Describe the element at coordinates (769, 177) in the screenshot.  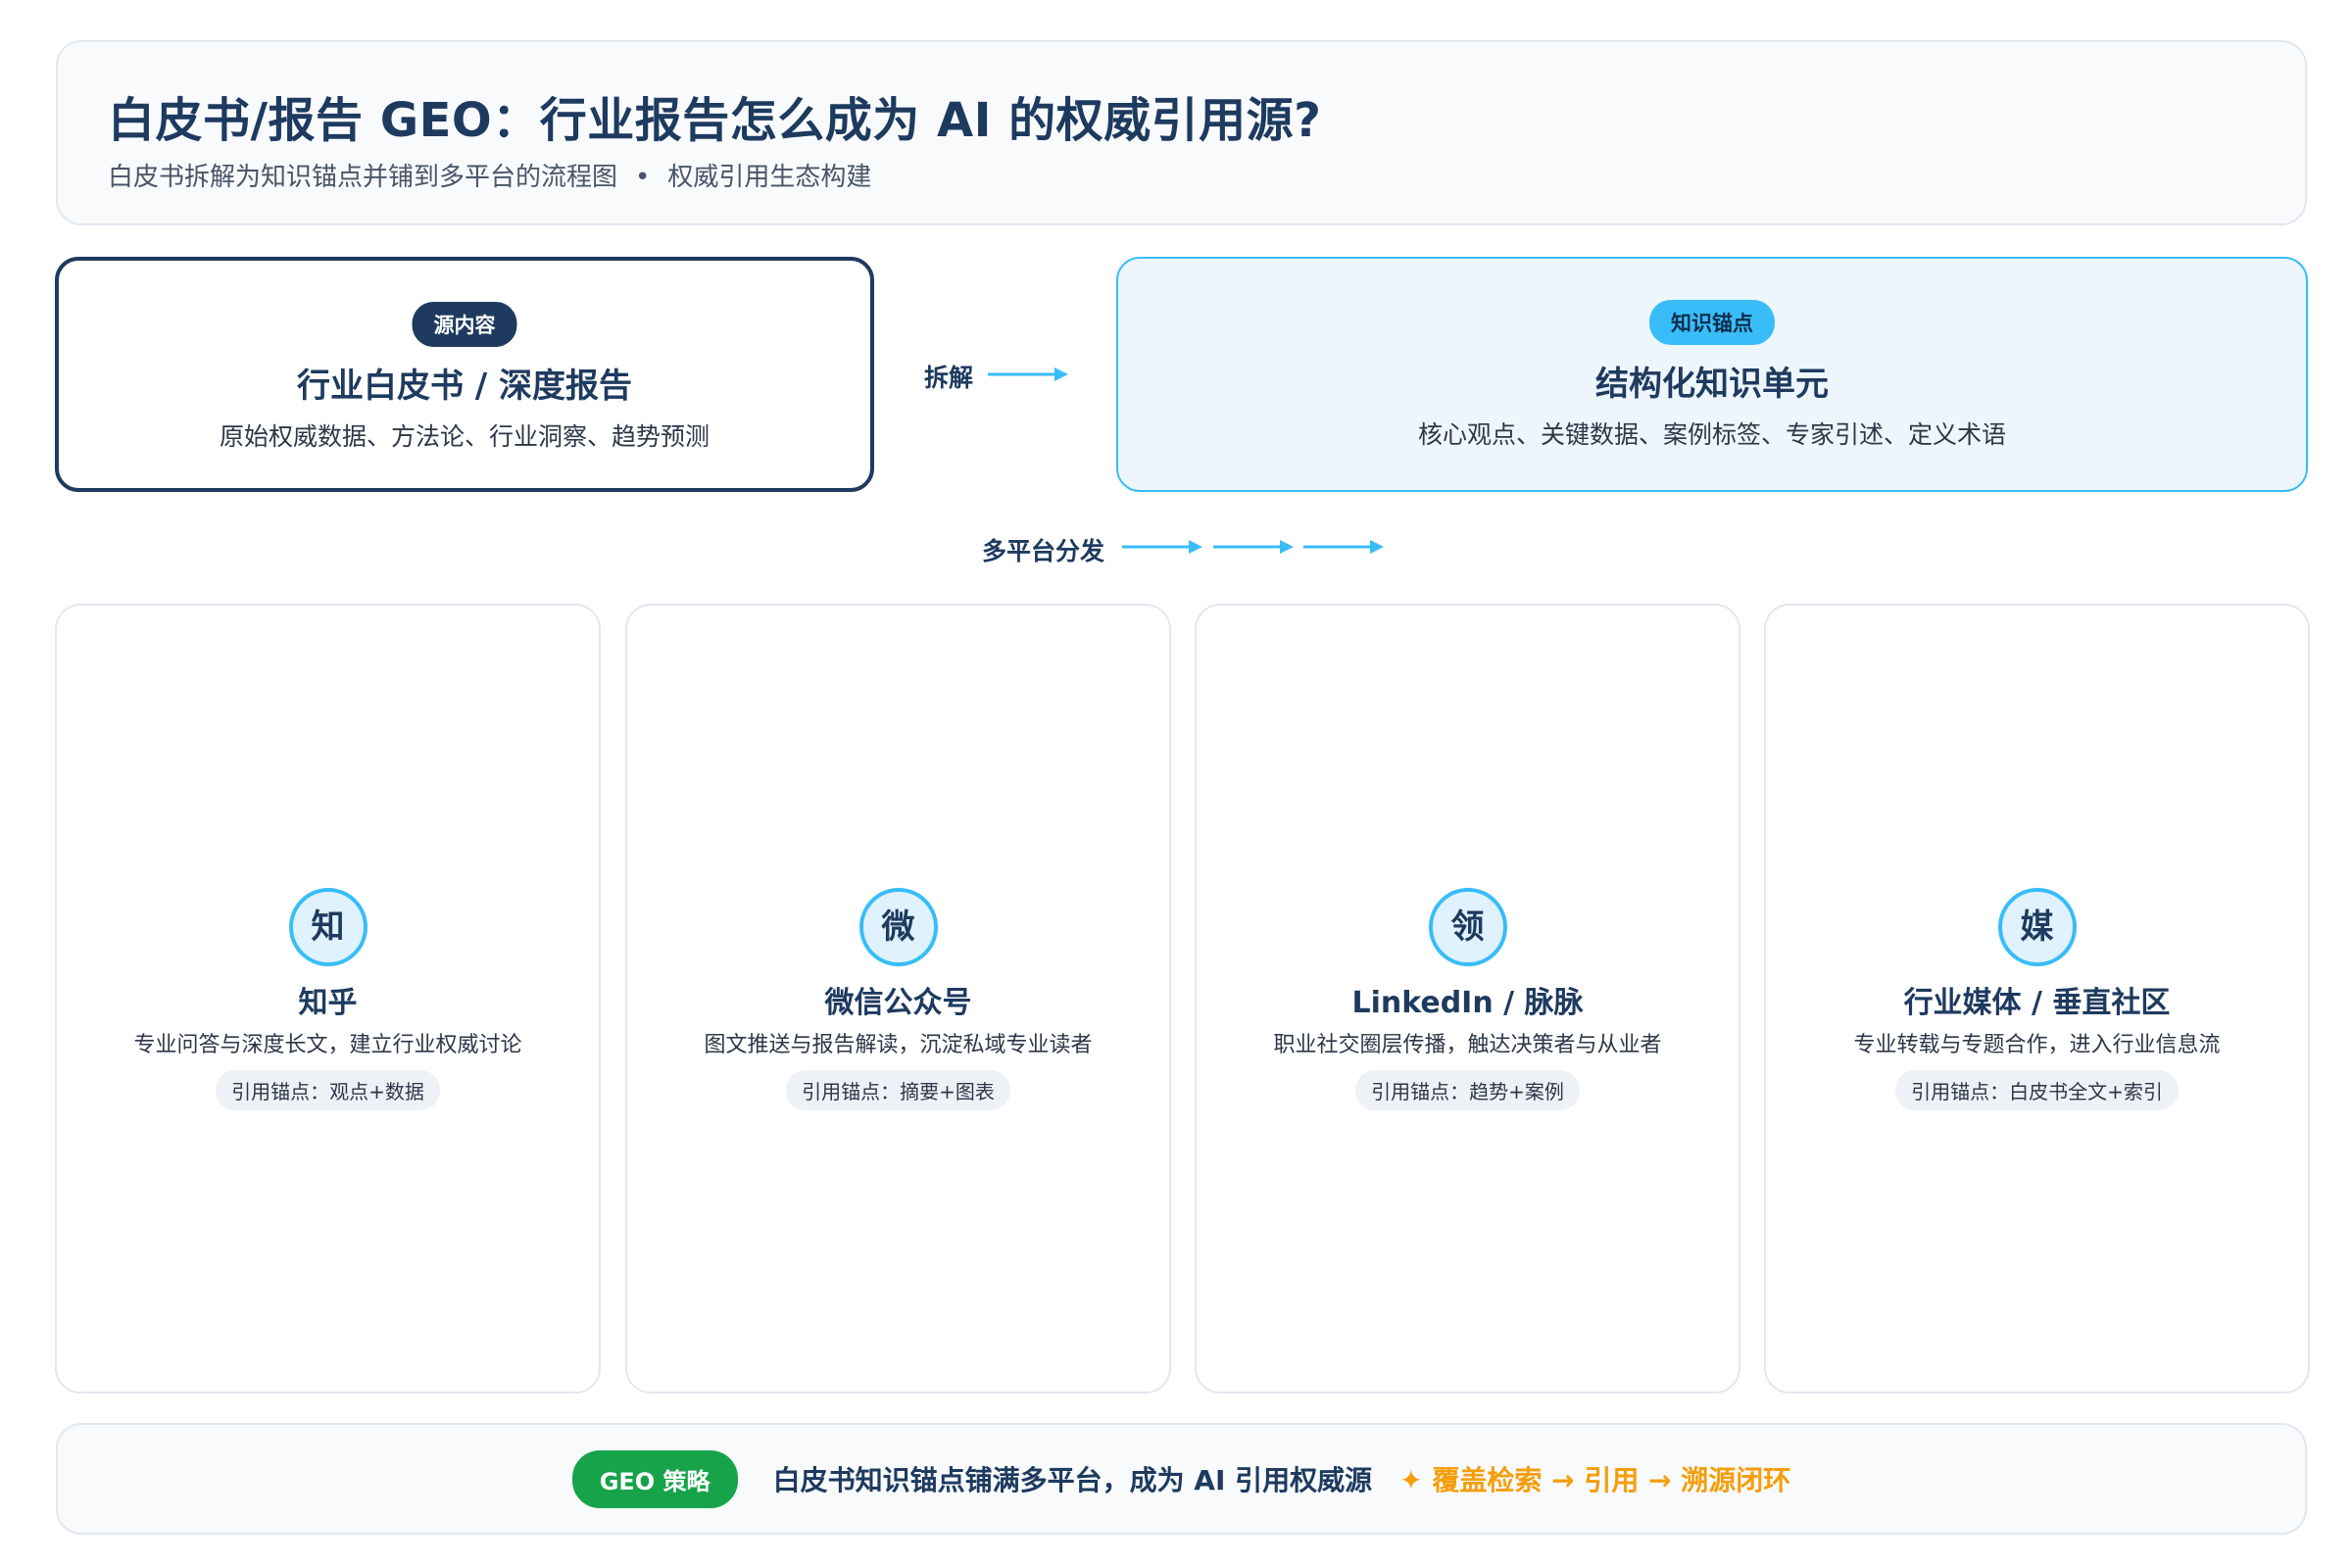
I see `subtitle-suffix: 权威引用生态构建` at that location.